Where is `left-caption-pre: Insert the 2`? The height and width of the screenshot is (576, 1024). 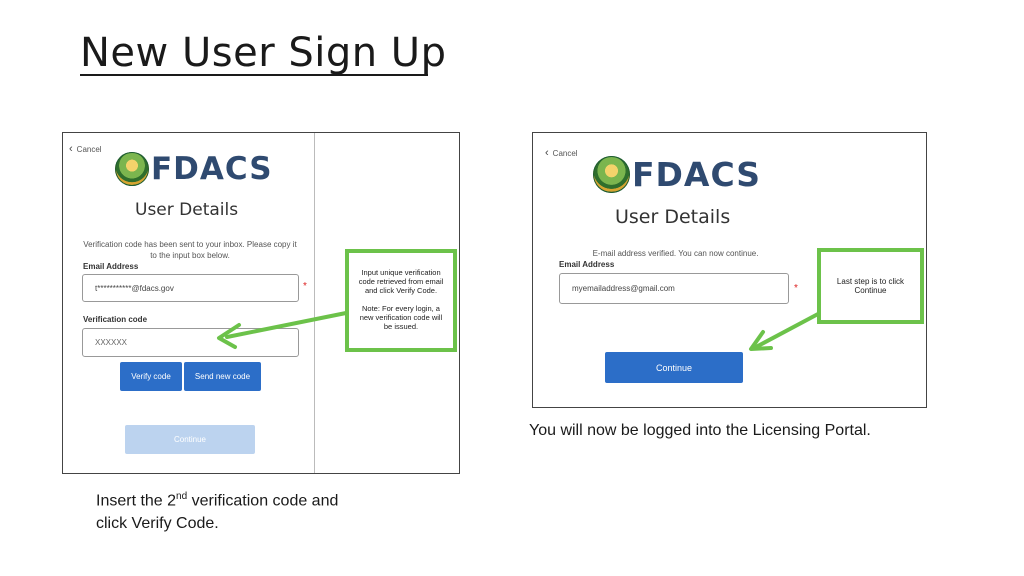
left-caption-pre: Insert the 2 is located at coordinates (136, 501).